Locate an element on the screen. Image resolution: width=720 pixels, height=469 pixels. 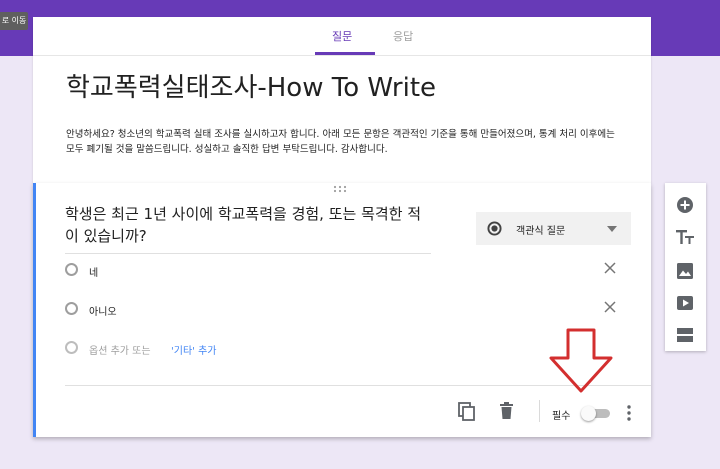
tab-responses: 응답 is located at coordinates (403, 36).